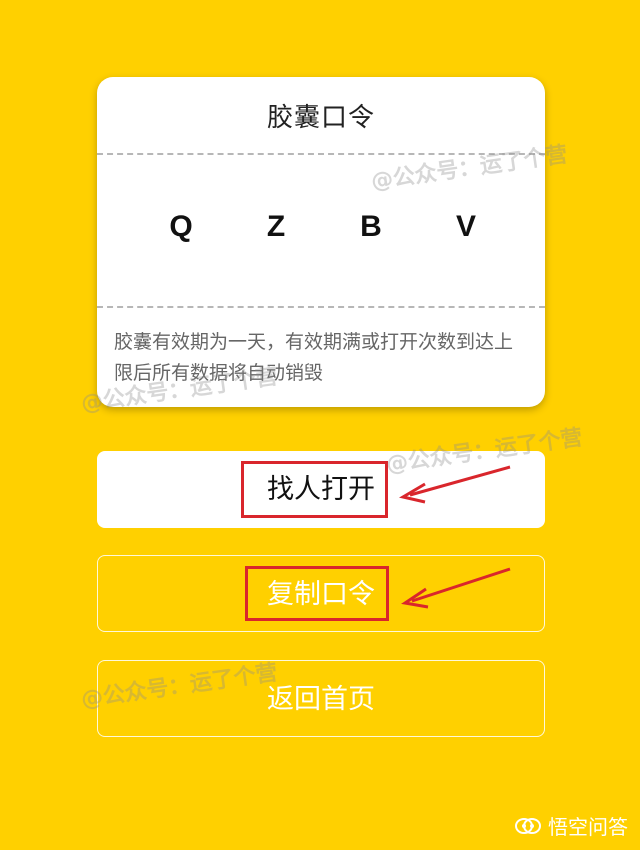 The width and height of the screenshot is (640, 850). Describe the element at coordinates (528, 826) in the screenshot. I see `wukong-logo-icon` at that location.